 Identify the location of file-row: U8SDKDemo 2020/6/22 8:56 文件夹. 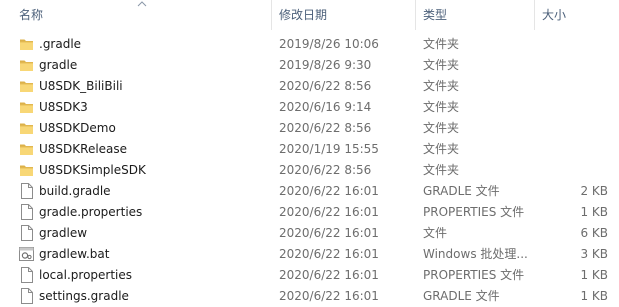
(309, 128).